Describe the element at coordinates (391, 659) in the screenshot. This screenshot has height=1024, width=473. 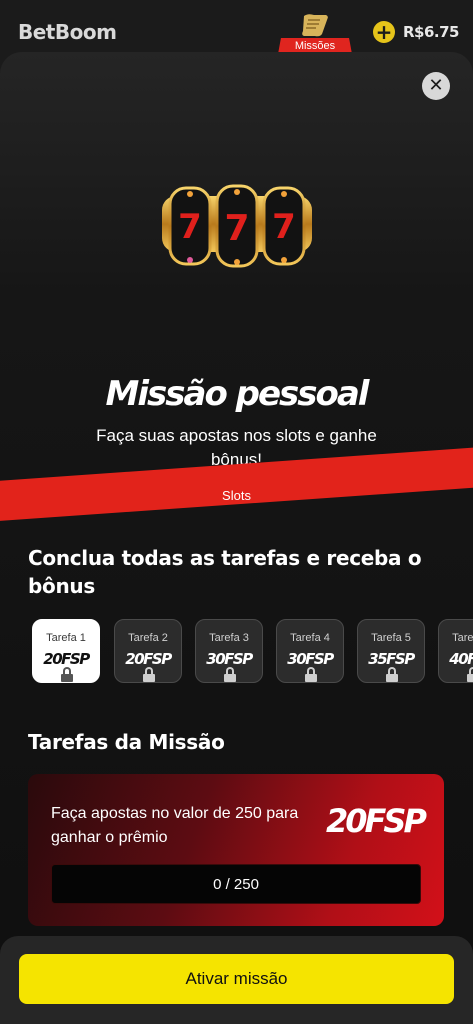
I see `task-reward: 35FSP` at that location.